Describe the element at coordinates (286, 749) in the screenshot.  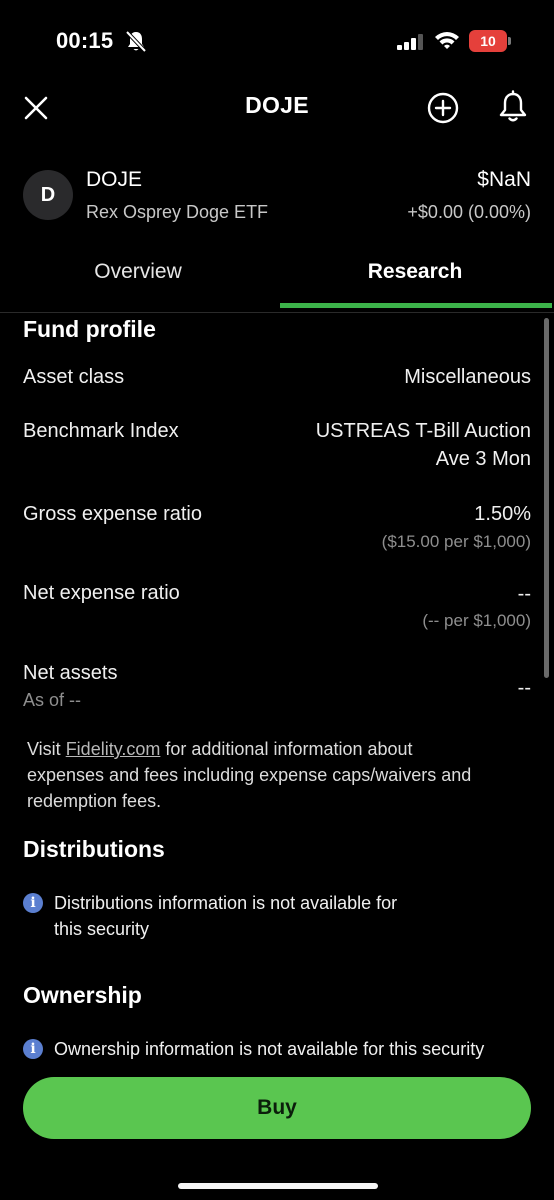
I see `disclaimer-line1: for additional information about` at that location.